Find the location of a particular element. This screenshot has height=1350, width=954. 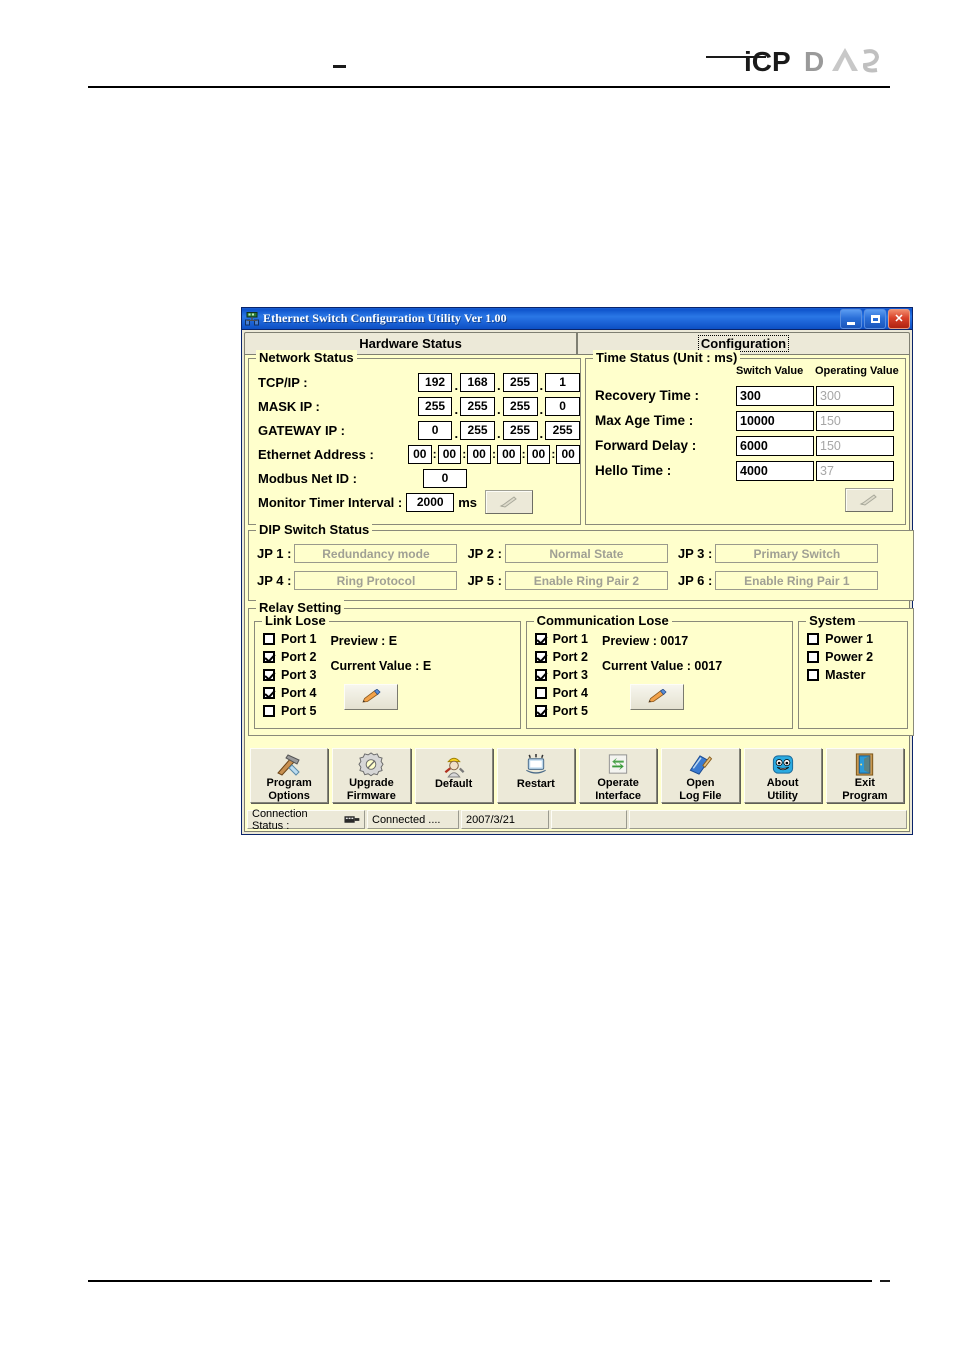

minimize-button is located at coordinates (851, 319).